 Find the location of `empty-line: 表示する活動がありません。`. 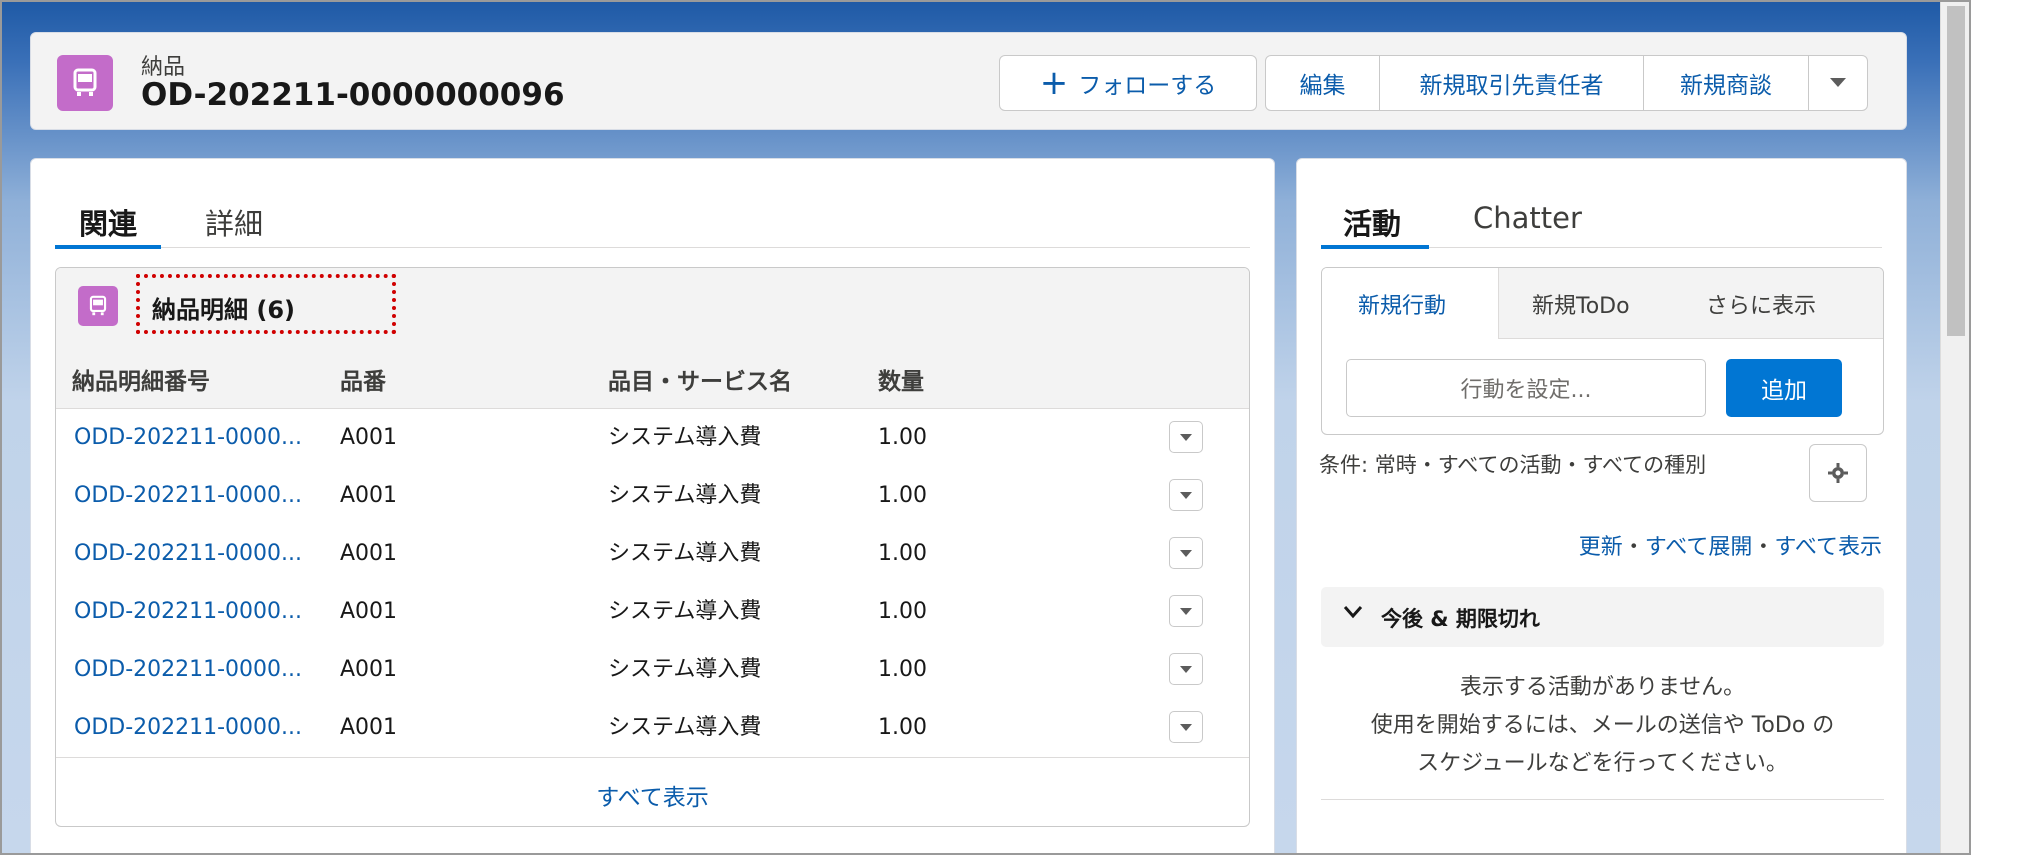

empty-line: 表示する活動がありません。 is located at coordinates (1602, 687).